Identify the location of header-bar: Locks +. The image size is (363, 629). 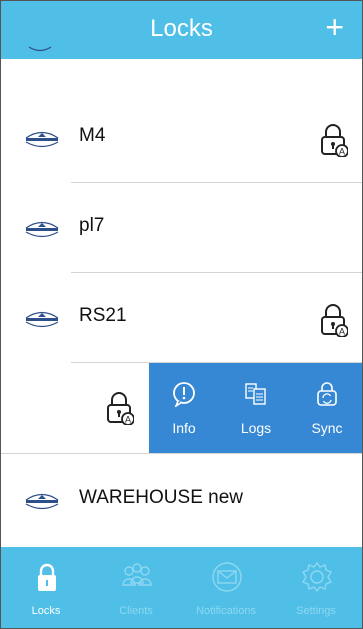
(181, 30).